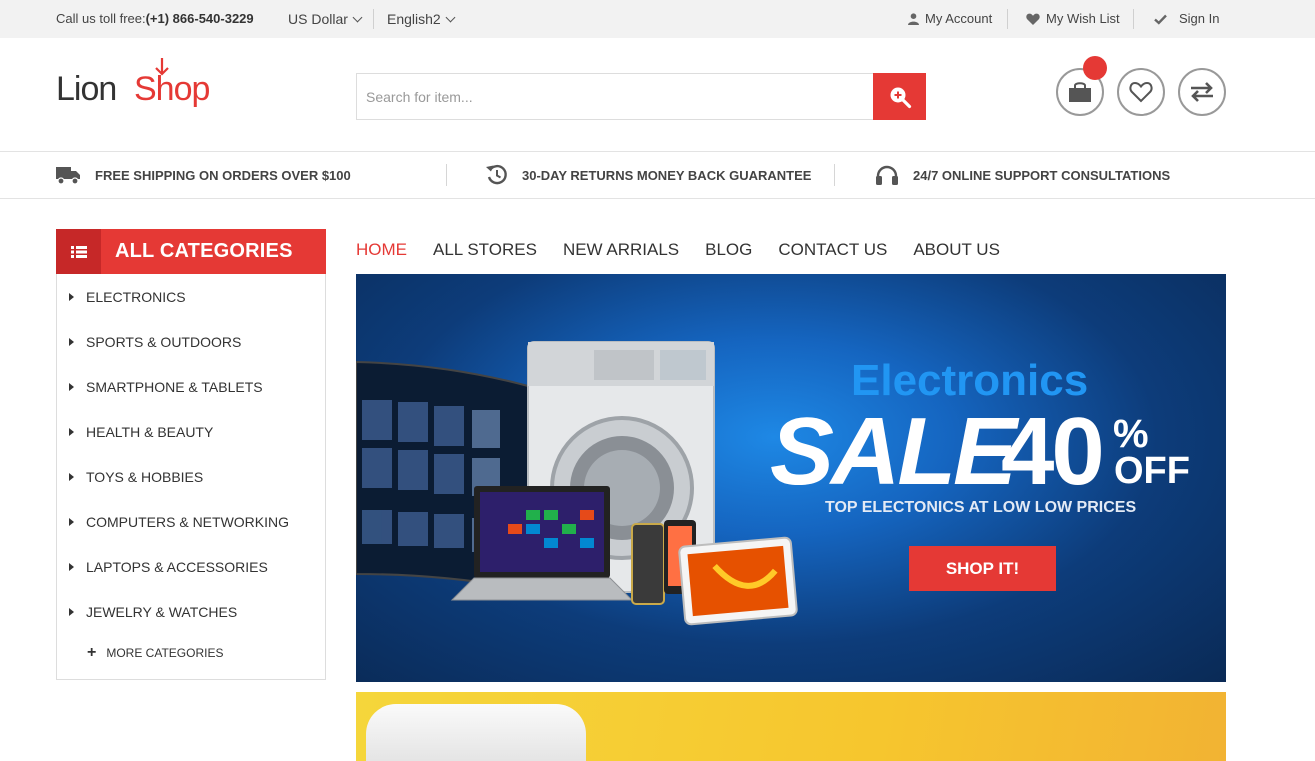 Image resolution: width=1315 pixels, height=761 pixels. I want to click on banner-subtitle: TOP ELECTONICS AT LOW LOW PRICES, so click(981, 507).